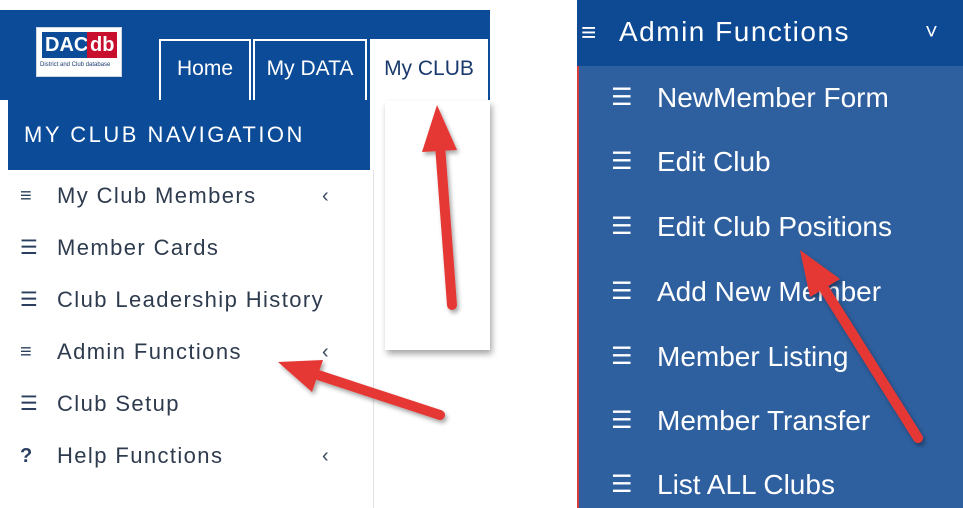 The width and height of the screenshot is (963, 508). What do you see at coordinates (932, 31) in the screenshot?
I see `chevron-down-icon: ˅` at bounding box center [932, 31].